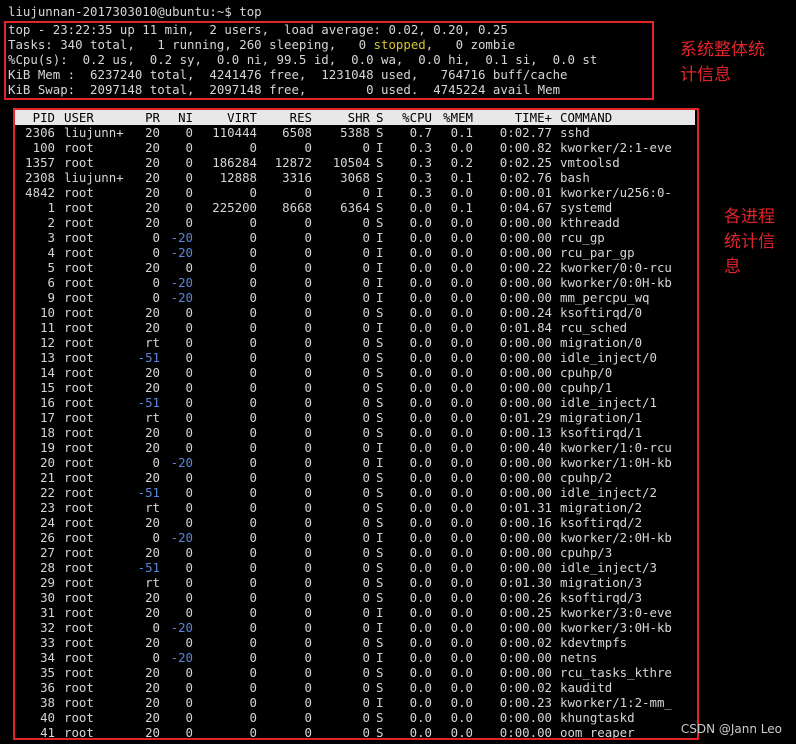  Describe the element at coordinates (135, 11) in the screenshot. I see `shell-prompt: liujunnan-2017303010@ubuntu:~$ top` at that location.